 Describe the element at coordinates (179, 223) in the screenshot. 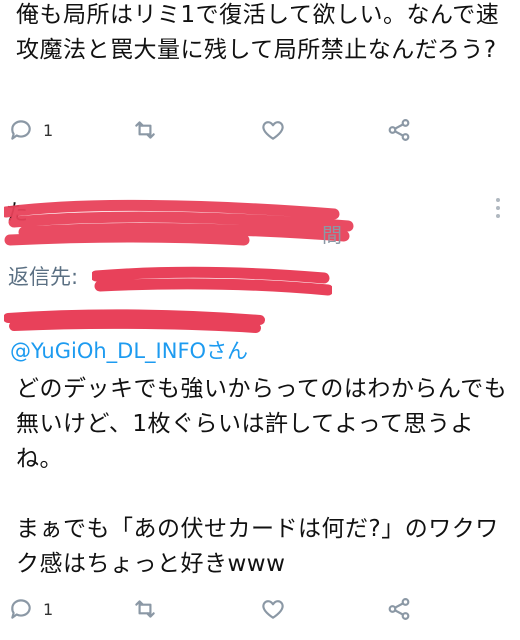

I see `redacted-username: た 間` at that location.